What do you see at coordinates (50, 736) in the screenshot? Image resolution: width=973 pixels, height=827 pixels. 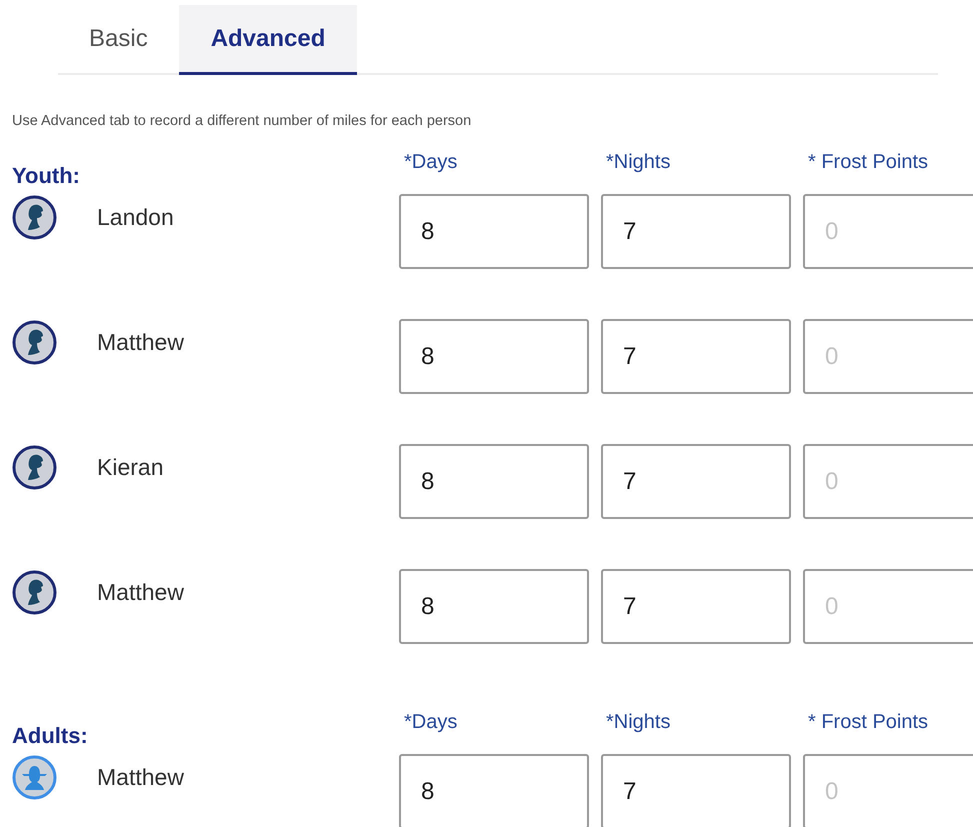 I see `group-heading: Adults:` at bounding box center [50, 736].